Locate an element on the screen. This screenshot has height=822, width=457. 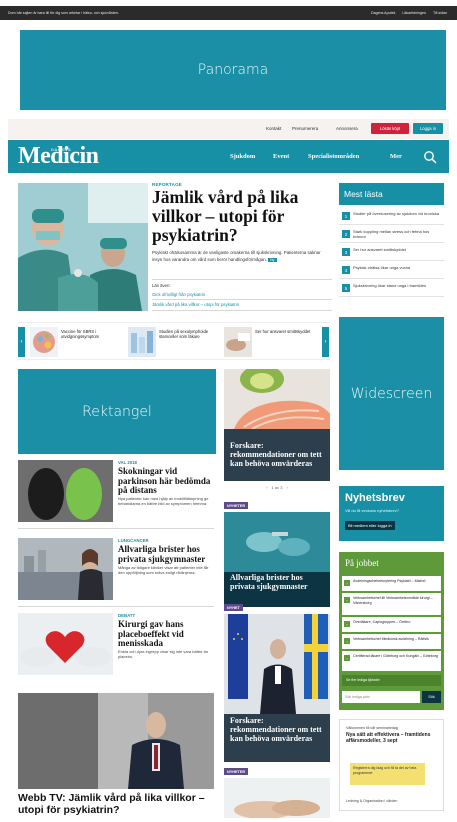
most-read-text: Ser hur ansvaret smittskyddet is located at coordinates (379, 249).